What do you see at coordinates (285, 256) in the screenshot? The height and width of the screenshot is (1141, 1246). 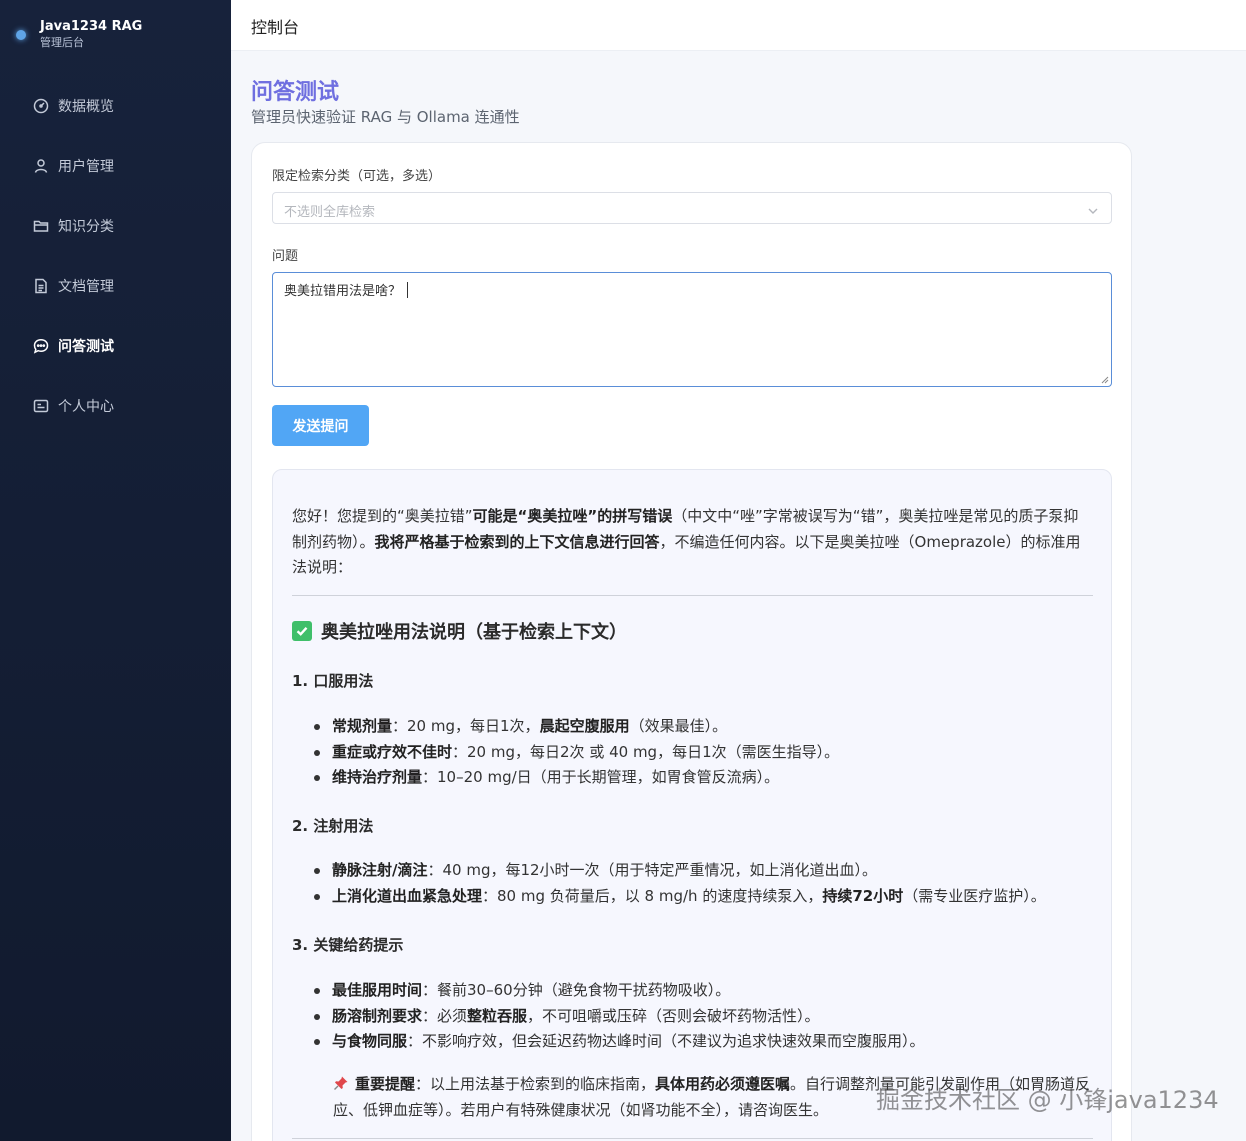 I see `question-label: 问题` at bounding box center [285, 256].